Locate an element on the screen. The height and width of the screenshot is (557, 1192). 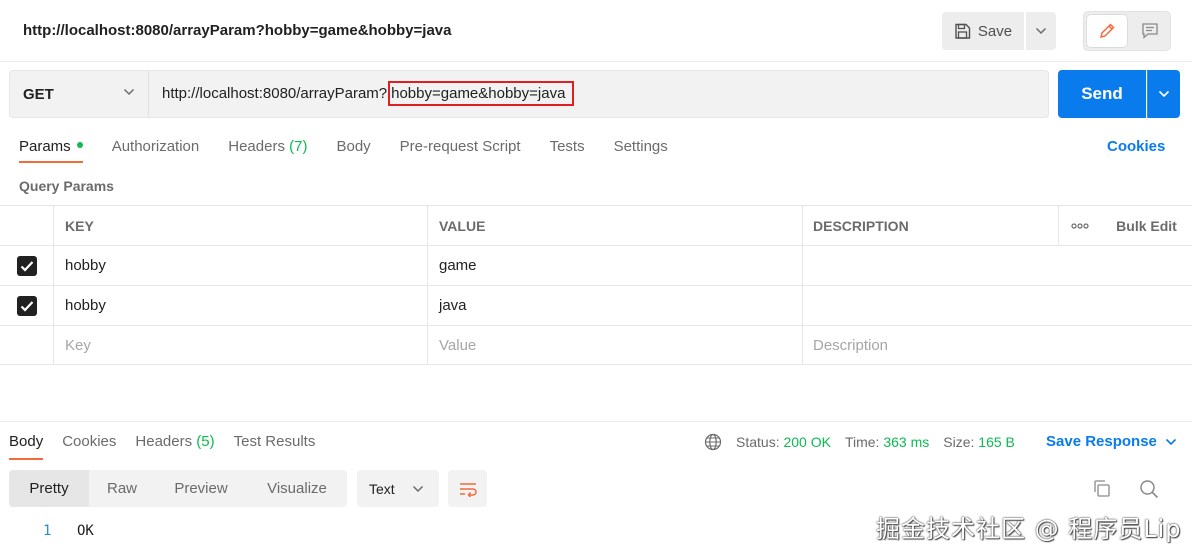
save-response-button: Save Response is located at coordinates (1111, 441).